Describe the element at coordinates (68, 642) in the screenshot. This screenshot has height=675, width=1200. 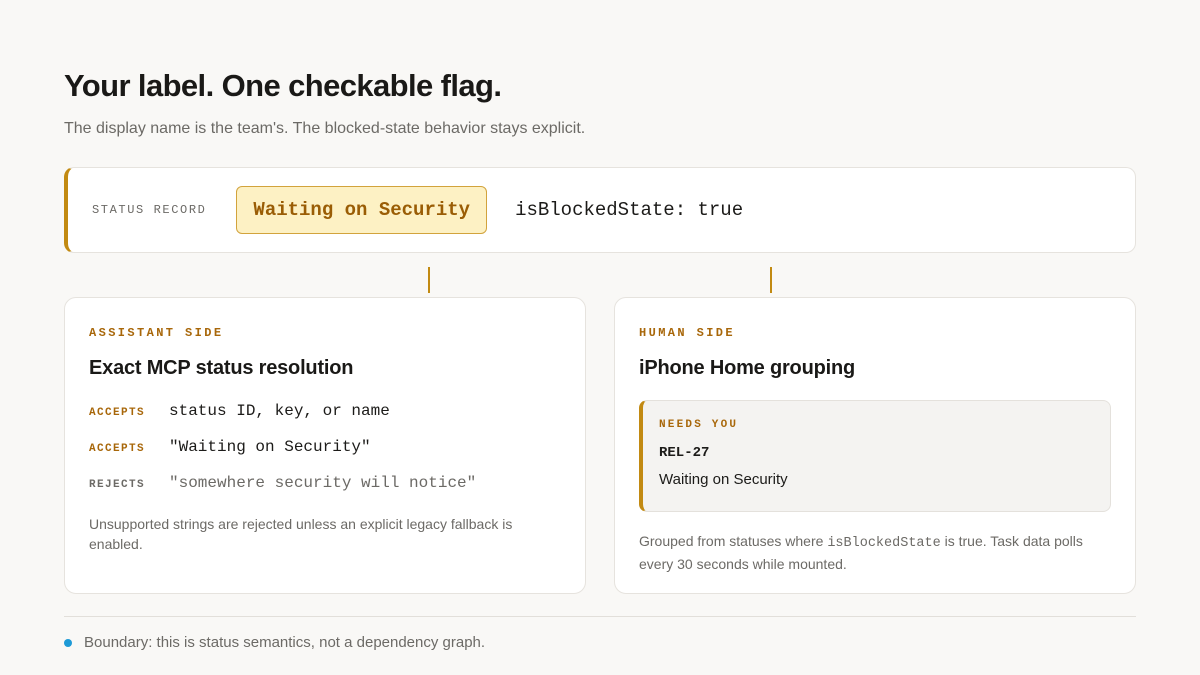
I see `bullet-dot-icon` at that location.